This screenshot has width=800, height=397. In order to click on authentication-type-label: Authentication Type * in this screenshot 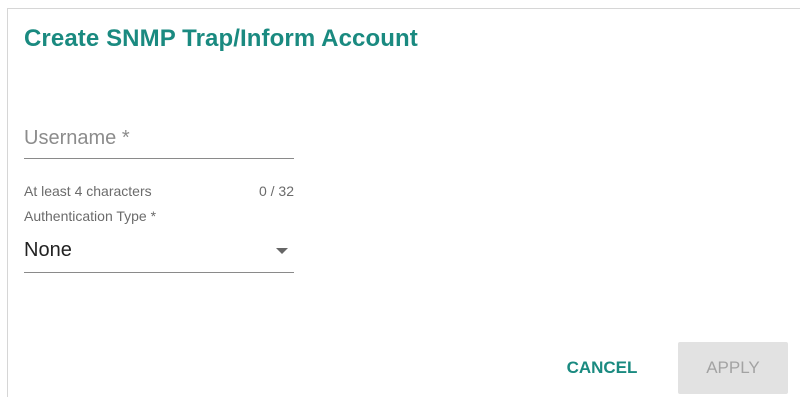, I will do `click(90, 216)`.